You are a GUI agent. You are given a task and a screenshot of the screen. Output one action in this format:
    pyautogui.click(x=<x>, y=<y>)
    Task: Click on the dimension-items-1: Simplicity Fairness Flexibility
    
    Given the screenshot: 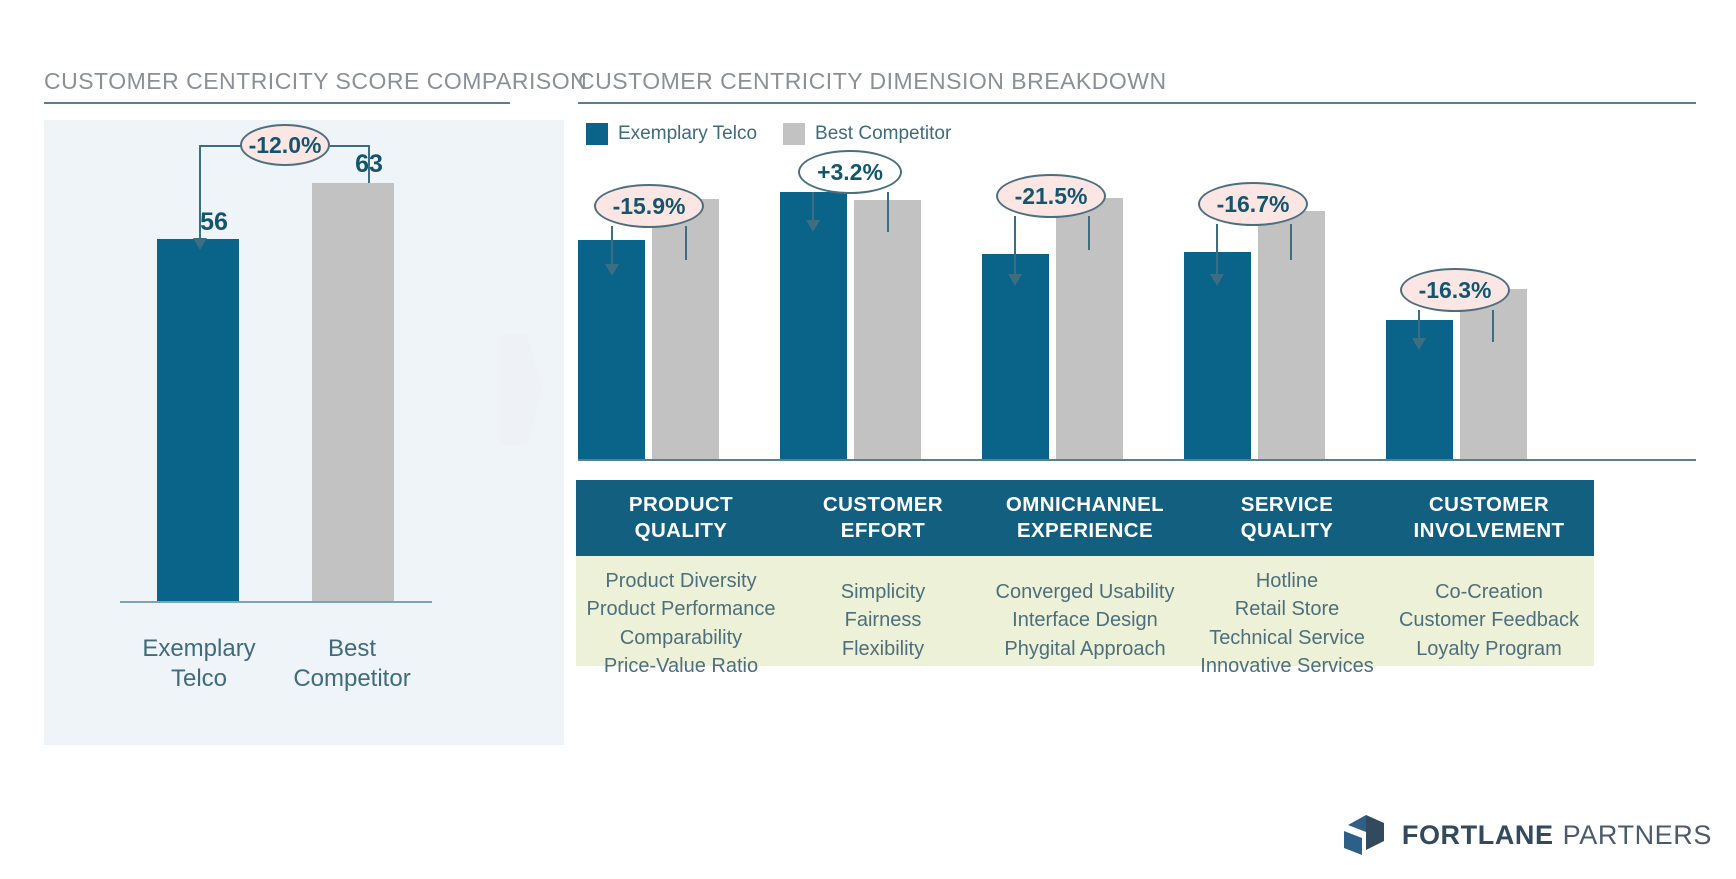 What is the action you would take?
    pyautogui.click(x=883, y=611)
    